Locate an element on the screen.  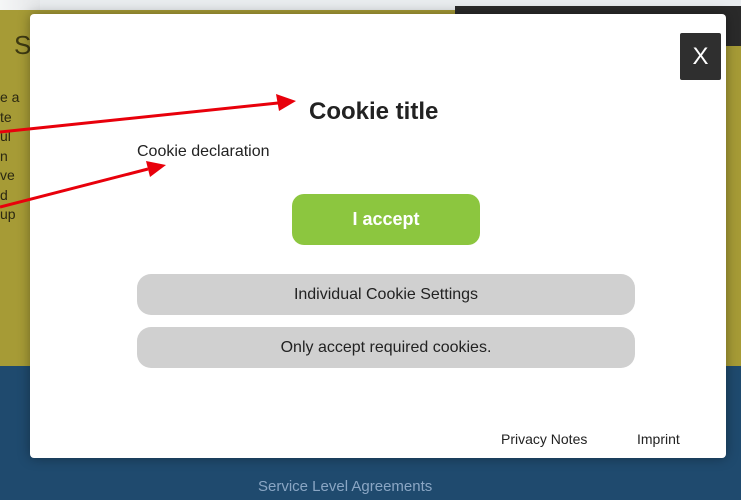
annotation-arrows is located at coordinates (148, 151).